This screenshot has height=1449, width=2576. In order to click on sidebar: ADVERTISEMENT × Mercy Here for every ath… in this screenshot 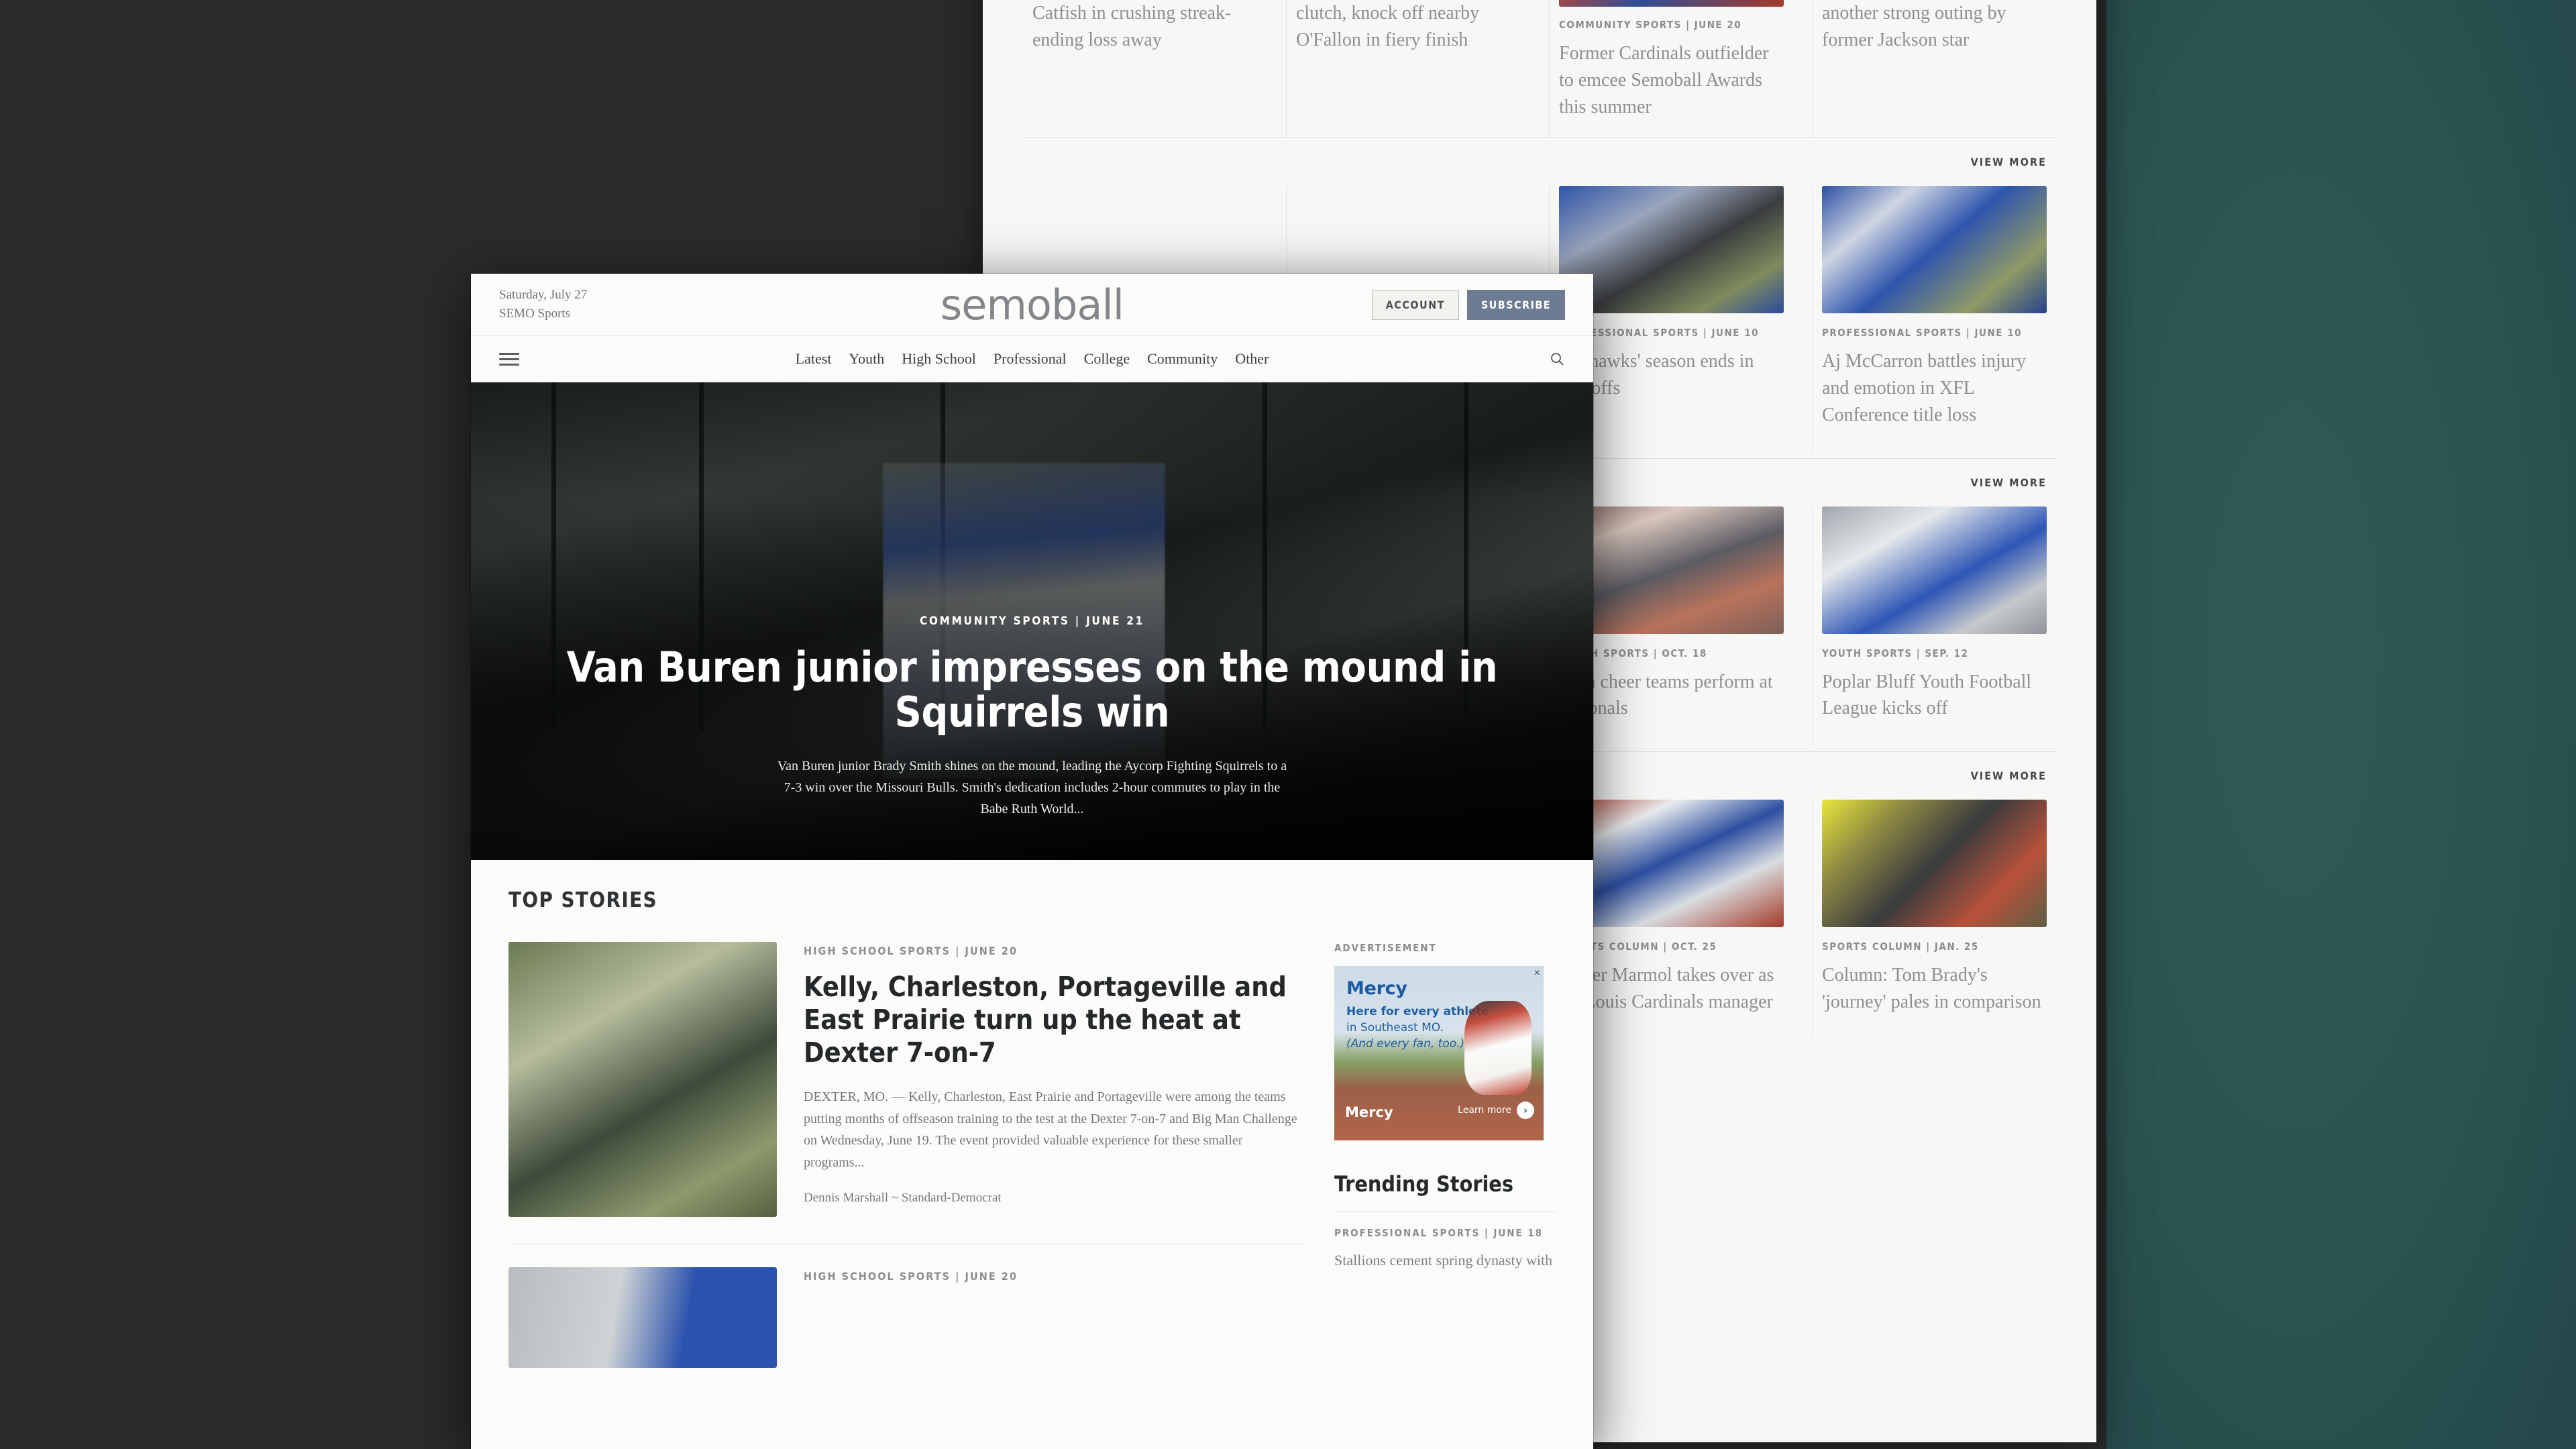, I will do `click(1445, 1155)`.